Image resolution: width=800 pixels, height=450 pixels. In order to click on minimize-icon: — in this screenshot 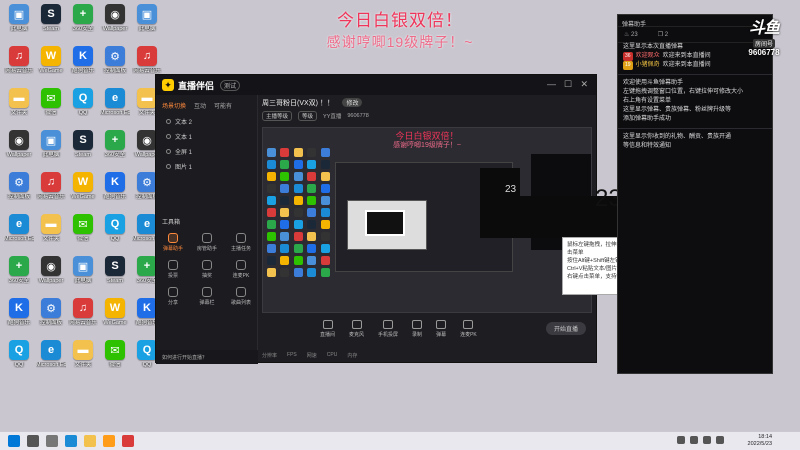, I will do `click(551, 84)`.